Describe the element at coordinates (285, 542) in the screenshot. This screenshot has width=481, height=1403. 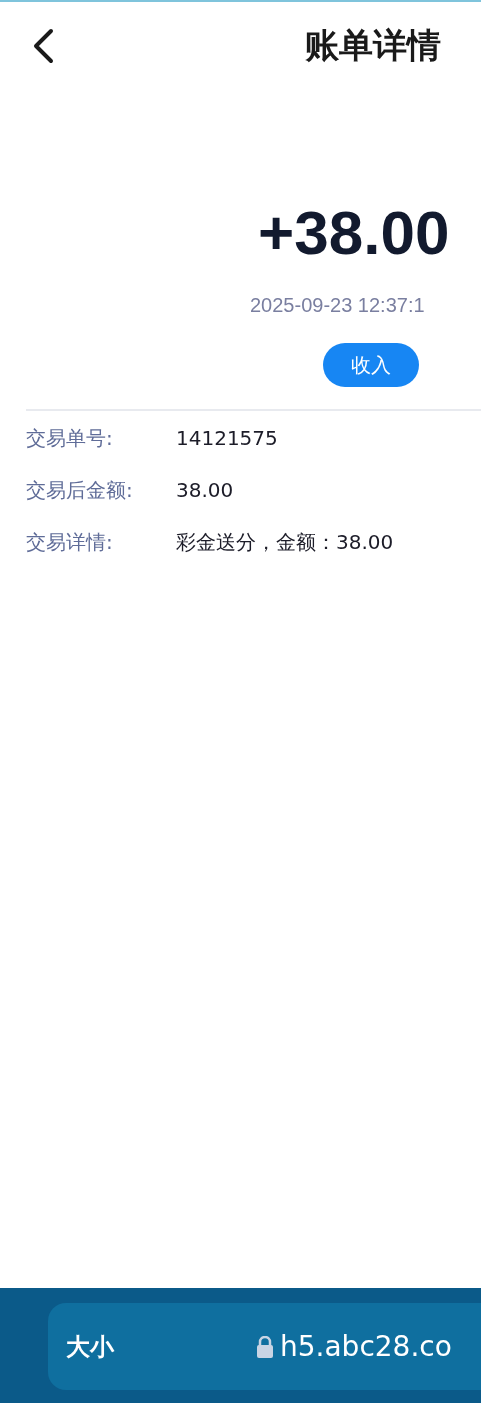
I see `detail-value: 彩金送分，金额：38.00` at that location.